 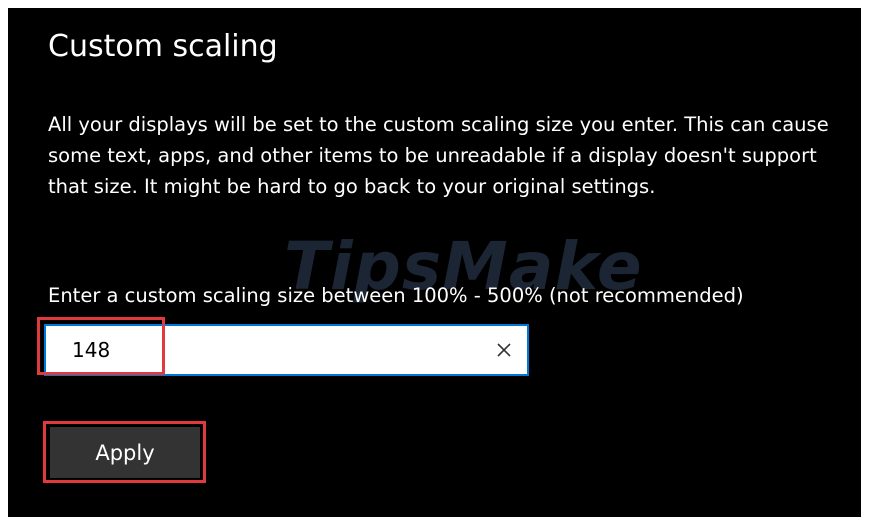 I want to click on close-icon, so click(x=504, y=350).